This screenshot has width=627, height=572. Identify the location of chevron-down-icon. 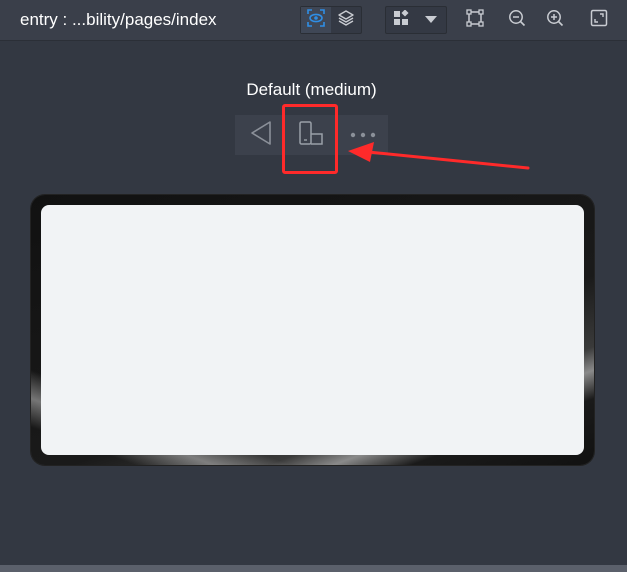
(431, 20).